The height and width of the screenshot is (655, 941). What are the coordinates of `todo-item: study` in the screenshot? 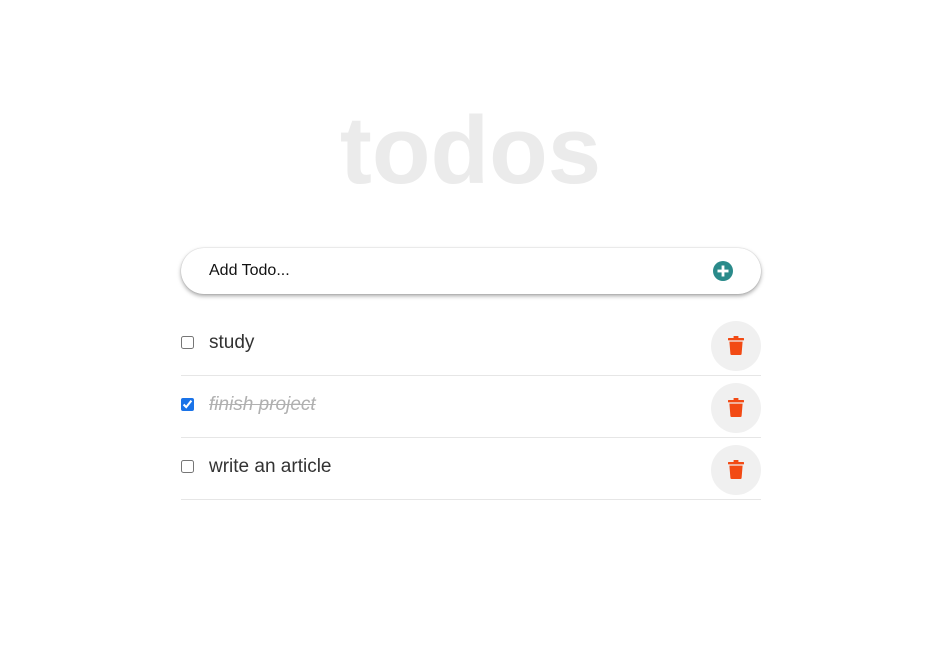 It's located at (471, 345).